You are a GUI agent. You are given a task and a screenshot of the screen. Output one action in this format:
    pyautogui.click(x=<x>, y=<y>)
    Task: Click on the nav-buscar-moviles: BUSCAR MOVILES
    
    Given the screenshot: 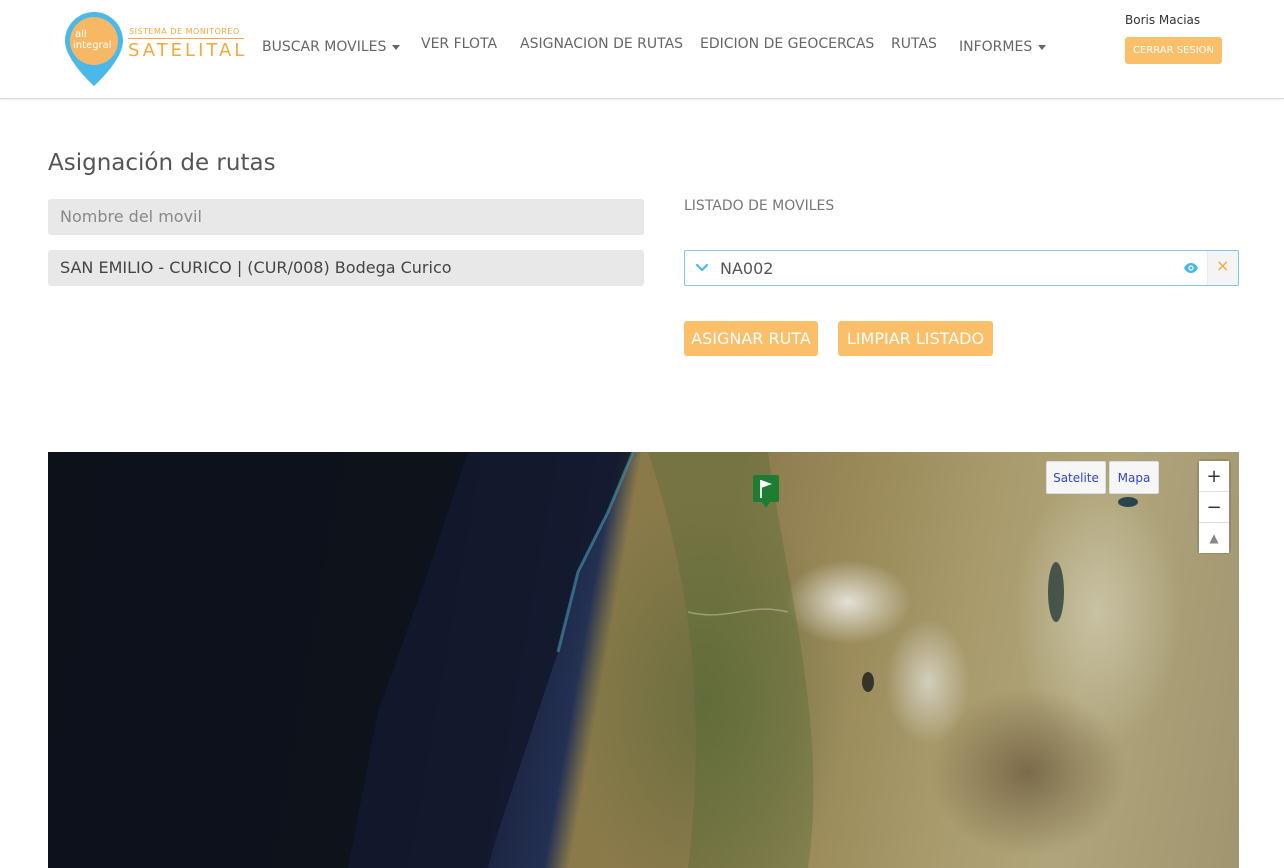 What is the action you would take?
    pyautogui.click(x=331, y=47)
    